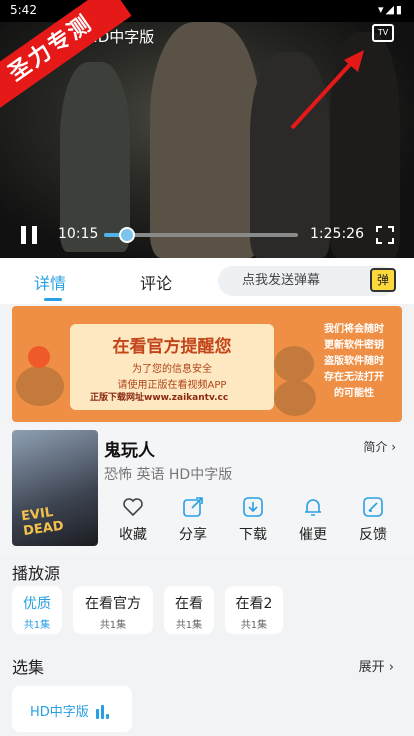 The width and height of the screenshot is (414, 736). What do you see at coordinates (28, 667) in the screenshot?
I see `episodes-title: 选集` at bounding box center [28, 667].